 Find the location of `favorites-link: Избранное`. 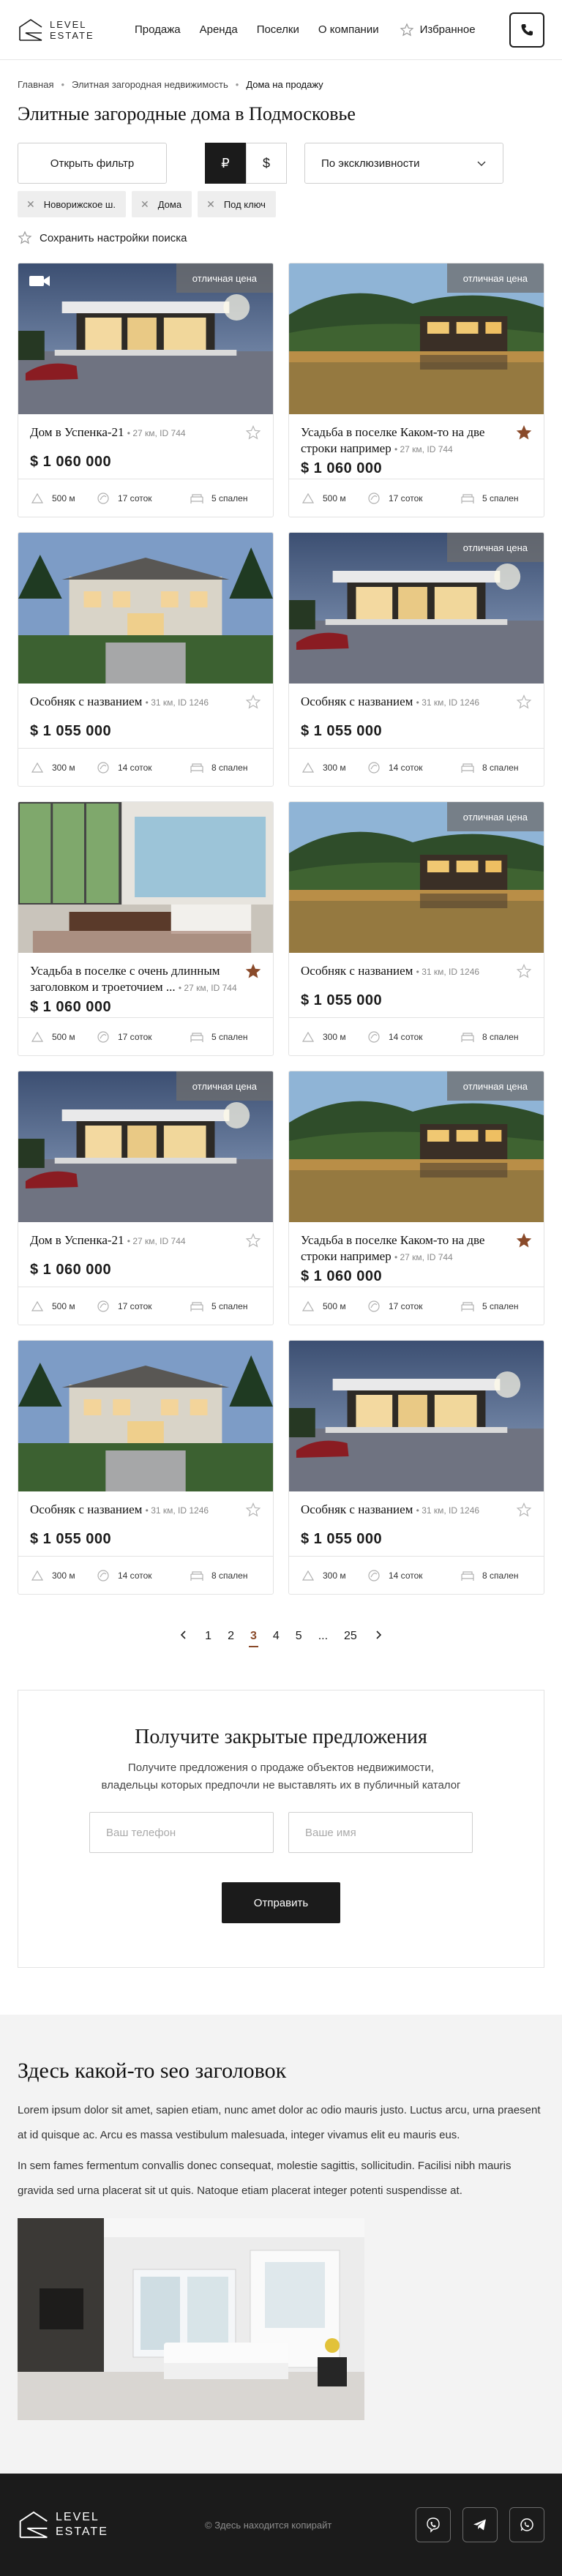

favorites-link: Избранное is located at coordinates (438, 29).